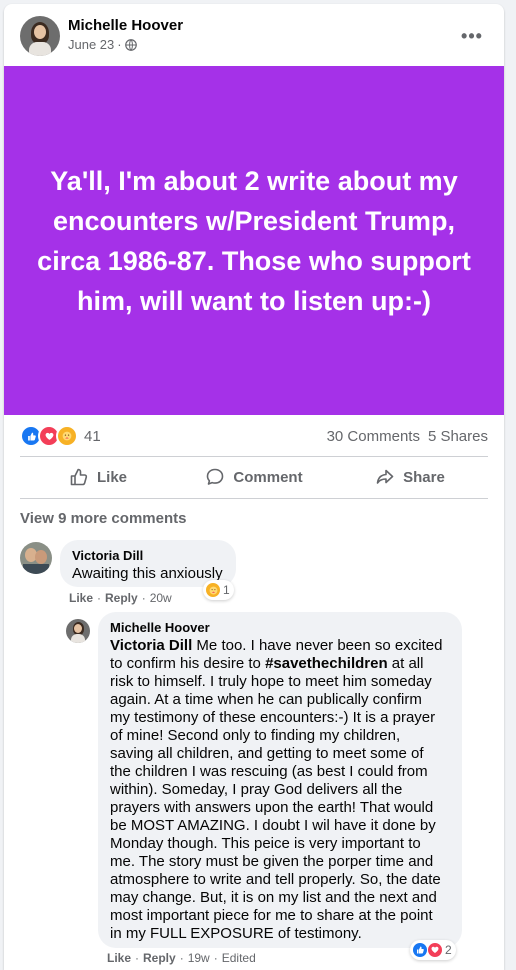 Image resolution: width=516 pixels, height=970 pixels. I want to click on commenter-avatar, so click(36, 558).